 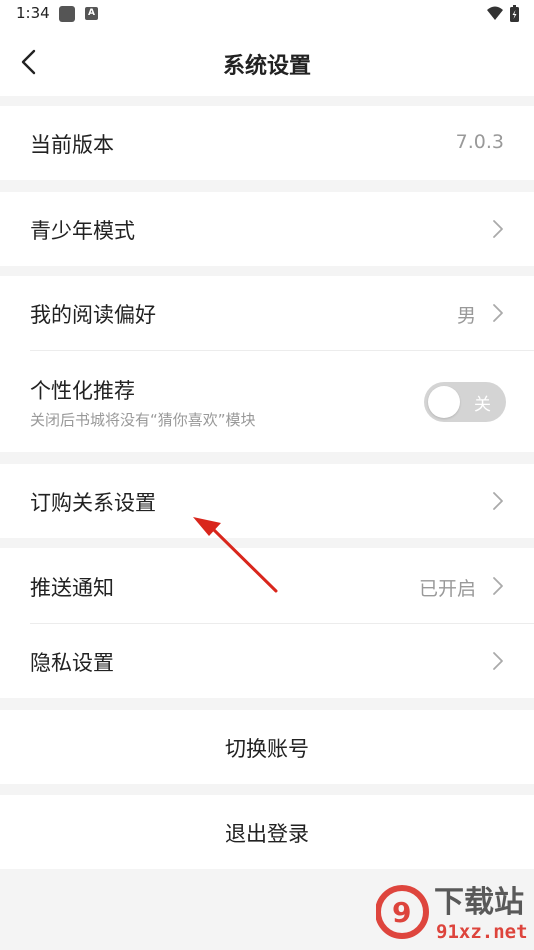 What do you see at coordinates (479, 902) in the screenshot?
I see `svg-text: 下载站` at bounding box center [479, 902].